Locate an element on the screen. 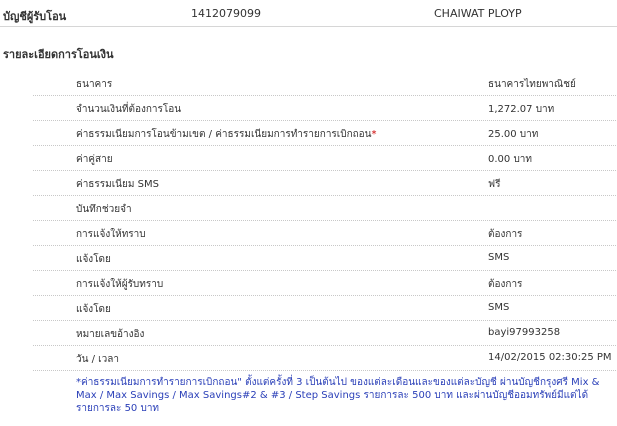 The height and width of the screenshot is (426, 617). detail-row-notify-by: แจ้งโดย SMS is located at coordinates (324, 258).